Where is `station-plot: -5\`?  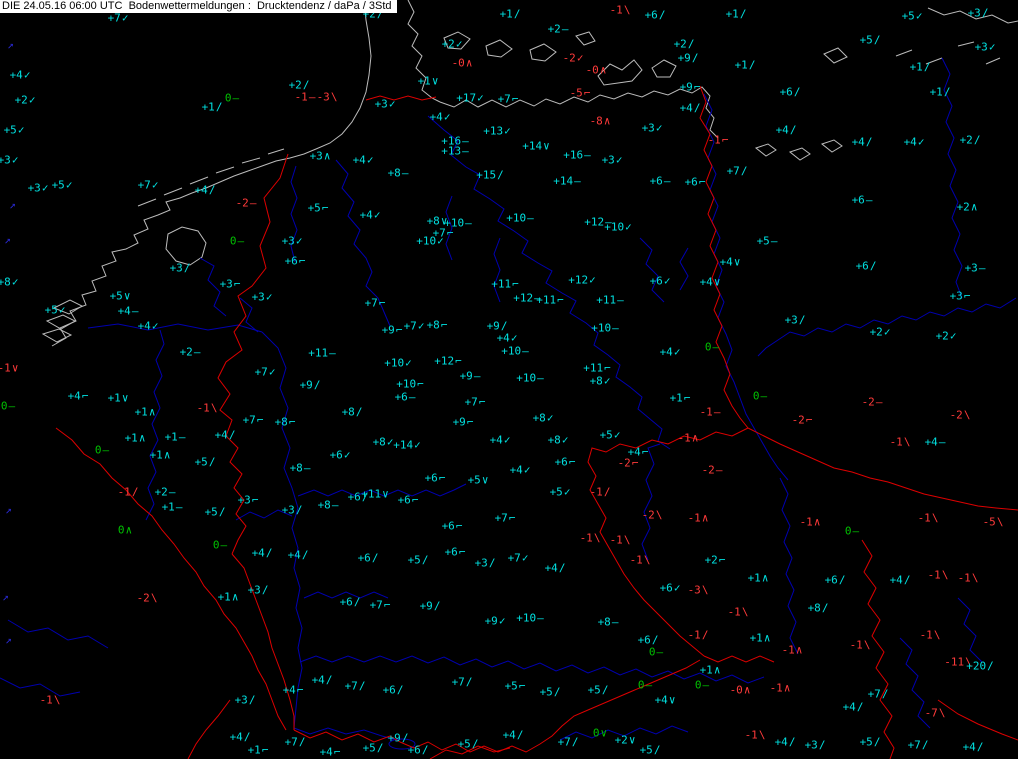 station-plot: -5\ is located at coordinates (993, 522).